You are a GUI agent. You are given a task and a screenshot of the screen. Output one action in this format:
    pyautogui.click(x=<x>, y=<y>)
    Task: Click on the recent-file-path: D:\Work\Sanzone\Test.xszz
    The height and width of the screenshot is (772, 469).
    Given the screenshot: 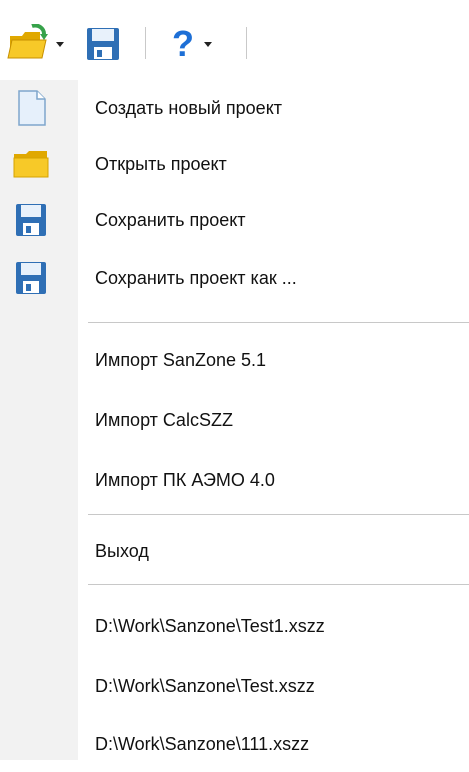 What is the action you would take?
    pyautogui.click(x=205, y=686)
    